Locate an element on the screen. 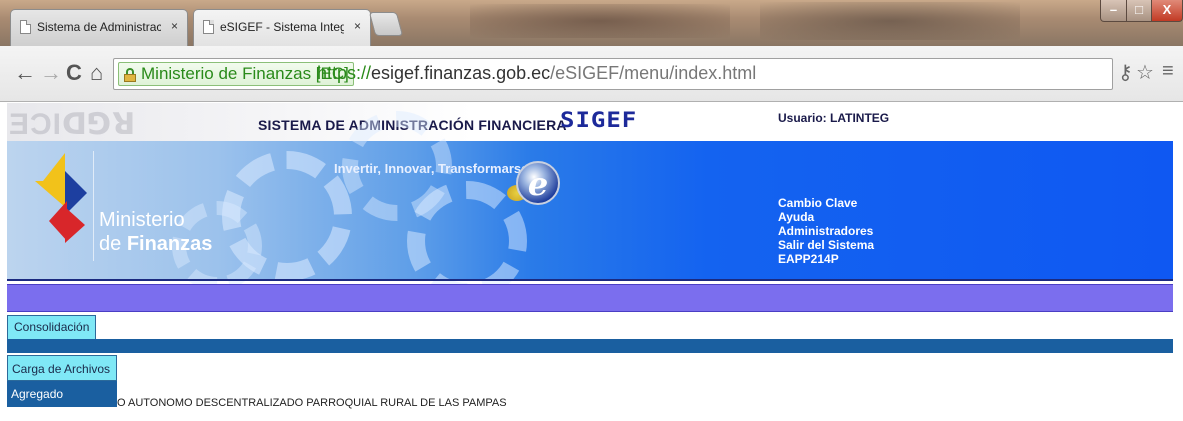 This screenshot has width=1183, height=421. maximize-icon: □ is located at coordinates (1139, 9).